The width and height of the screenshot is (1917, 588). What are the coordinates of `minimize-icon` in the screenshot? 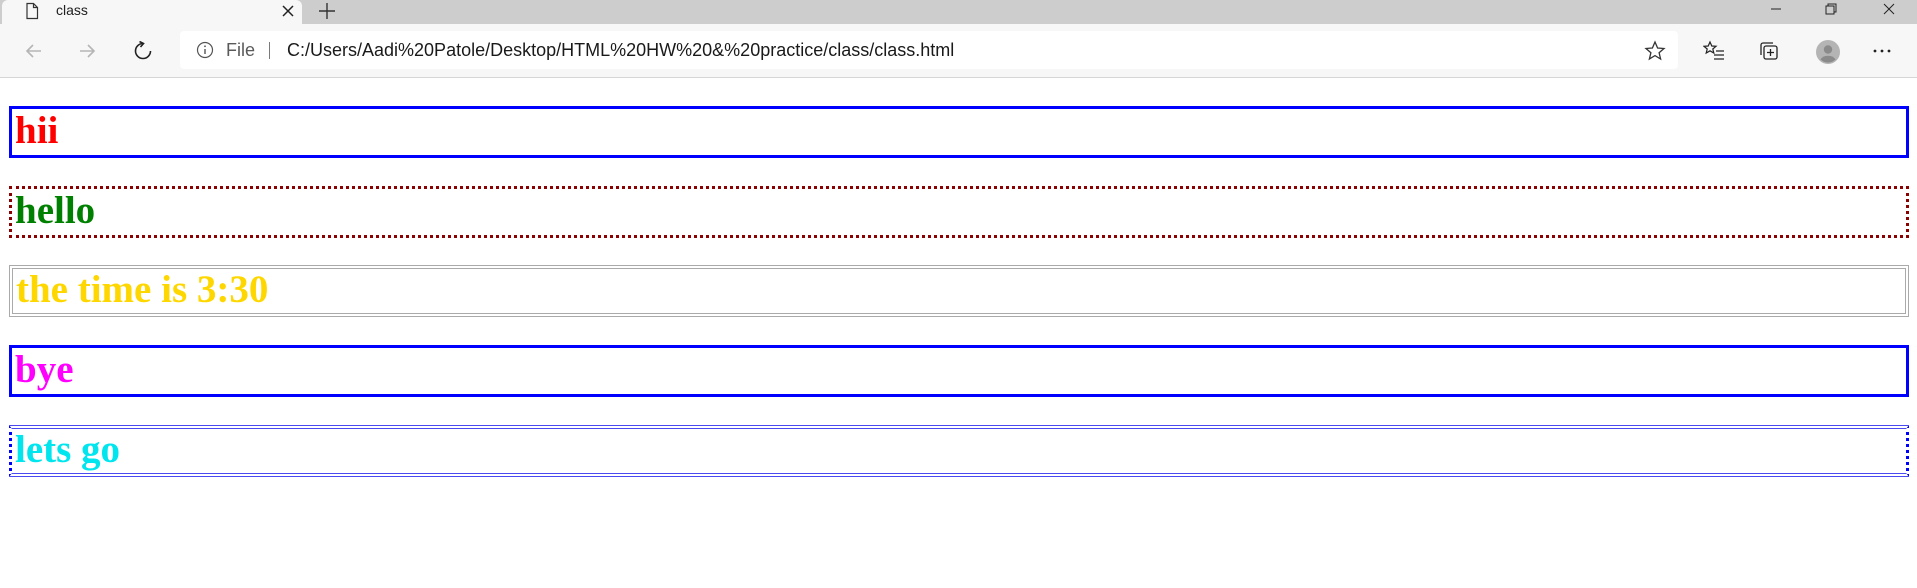 It's located at (1776, 10).